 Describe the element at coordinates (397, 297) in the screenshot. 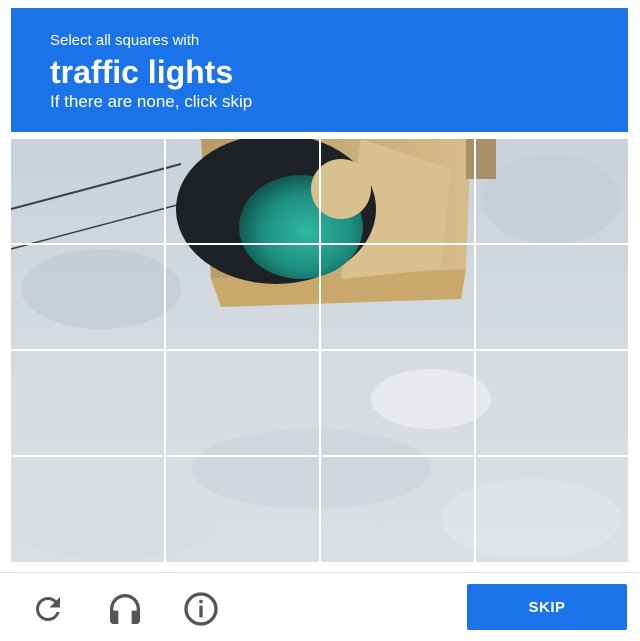

I see `grid-tile-r2-c3` at that location.